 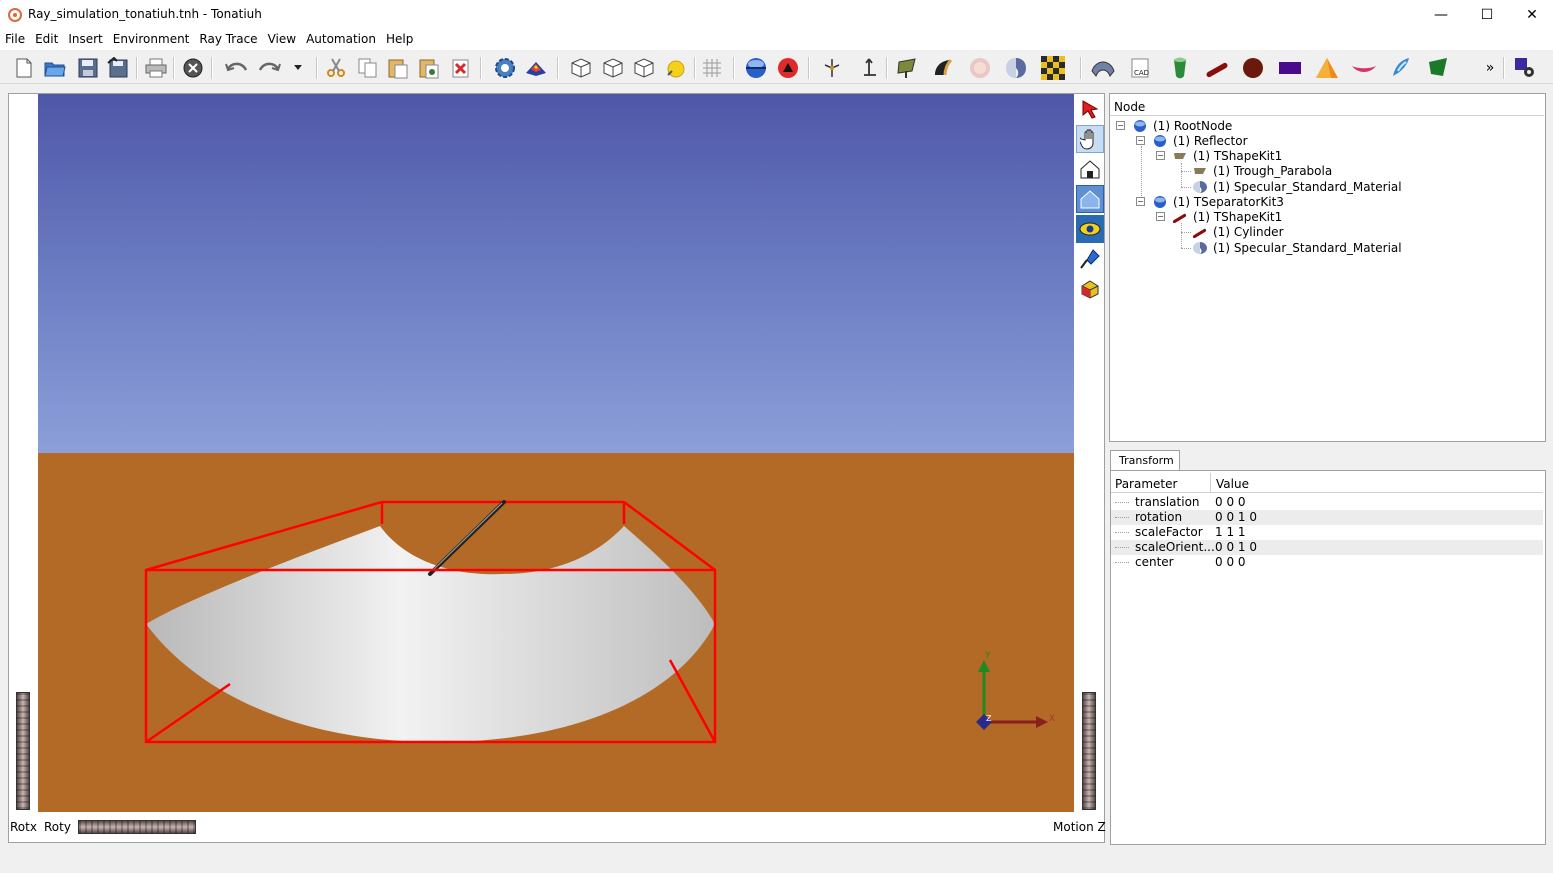 I want to click on save-icon, so click(x=88, y=68).